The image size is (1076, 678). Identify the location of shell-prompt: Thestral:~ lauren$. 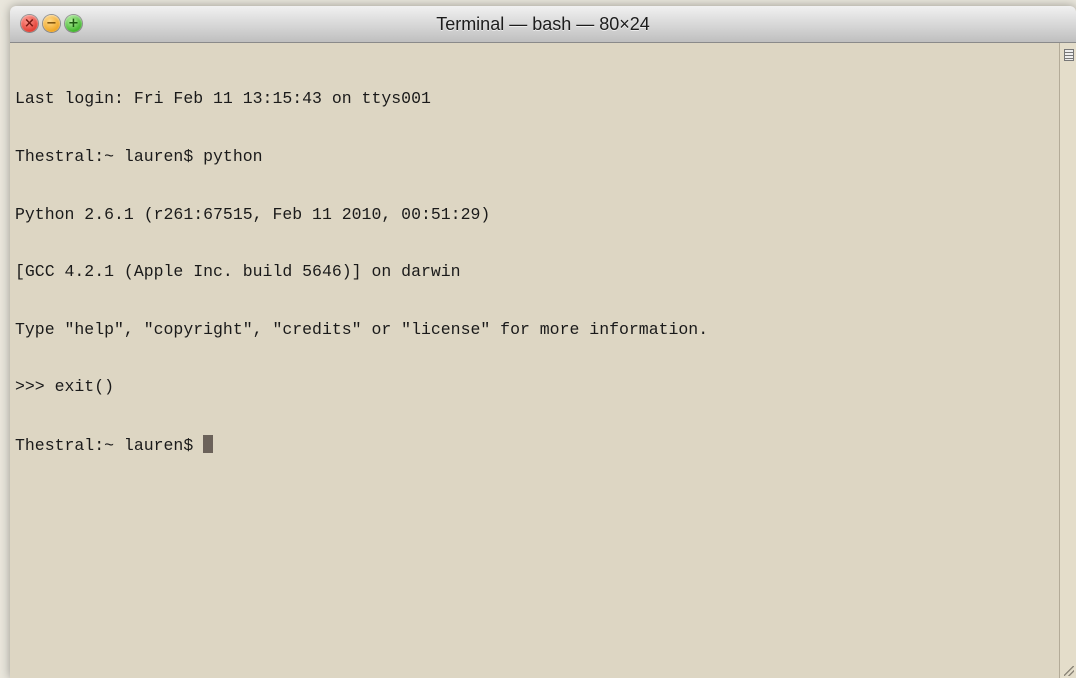
(109, 445).